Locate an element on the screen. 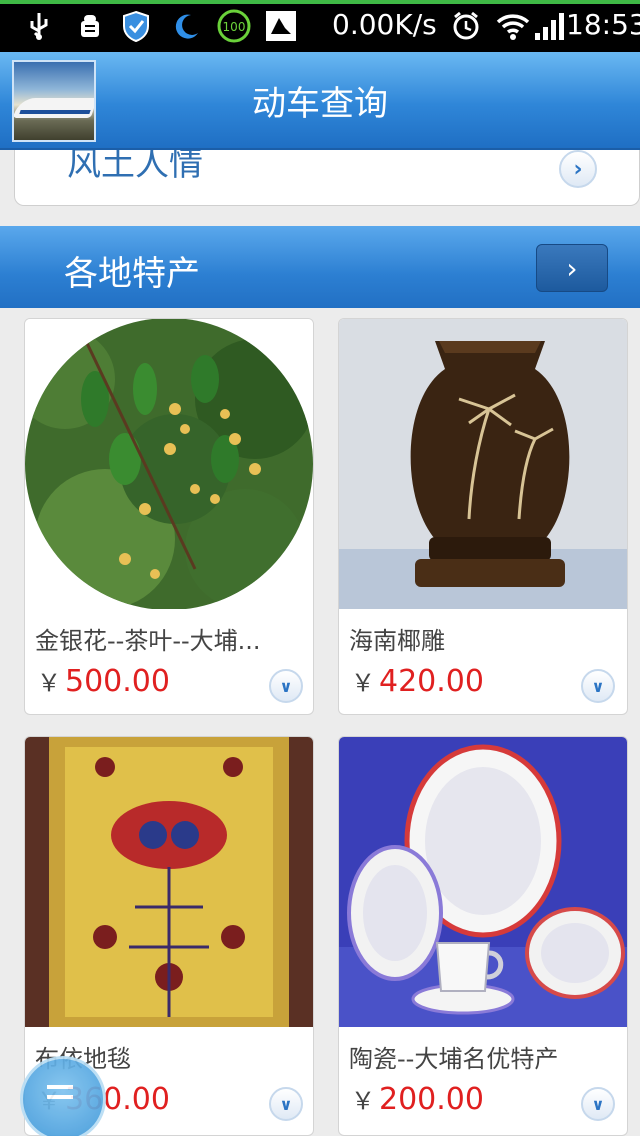  product-name: 海南椰雕 is located at coordinates (397, 641).